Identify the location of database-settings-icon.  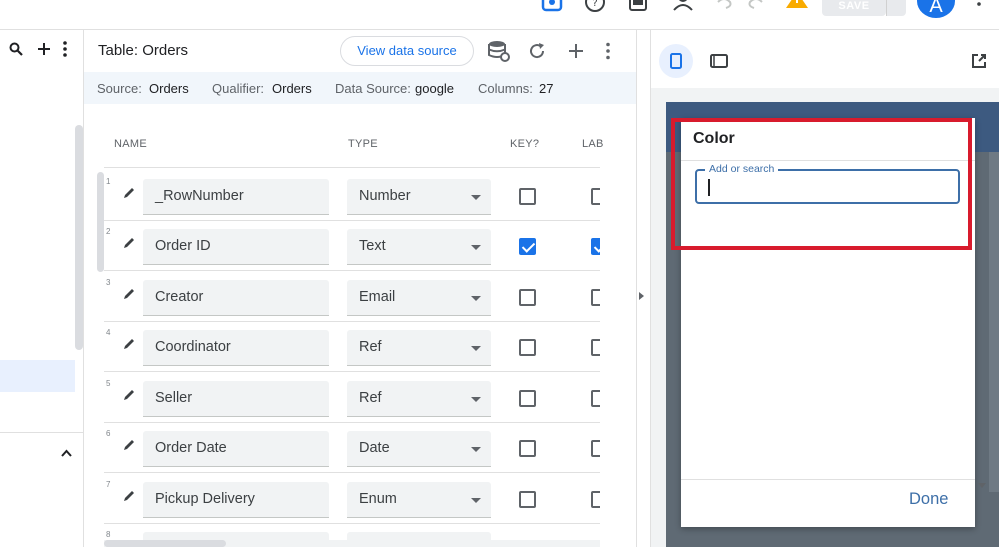
(499, 51).